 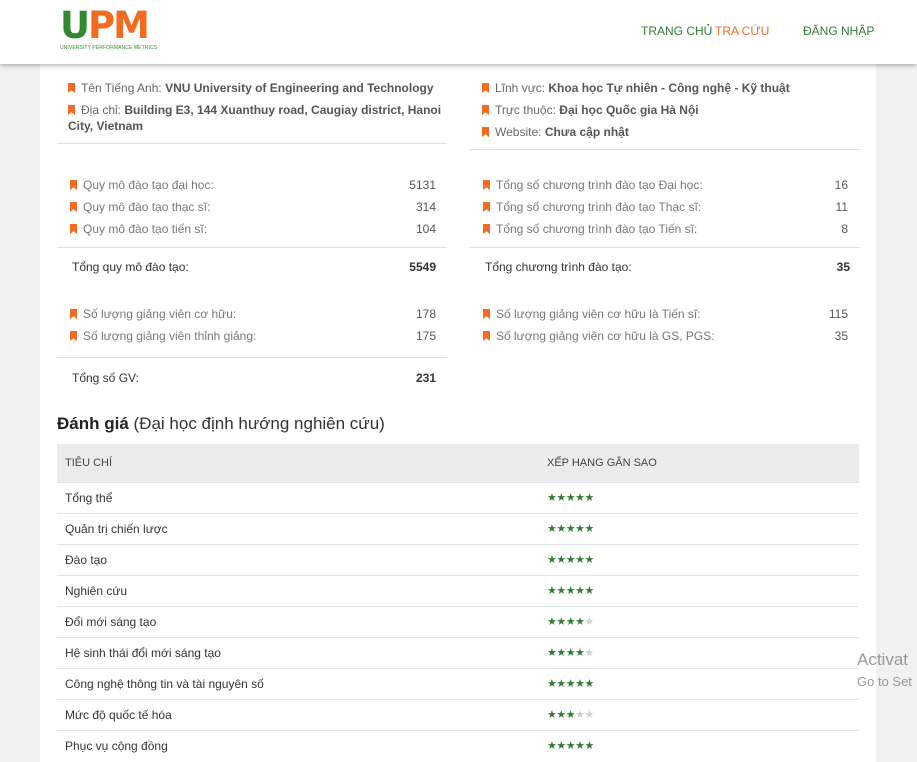 What do you see at coordinates (118, 715) in the screenshot?
I see `criteria-name: Mức độ quốc tế hóa` at bounding box center [118, 715].